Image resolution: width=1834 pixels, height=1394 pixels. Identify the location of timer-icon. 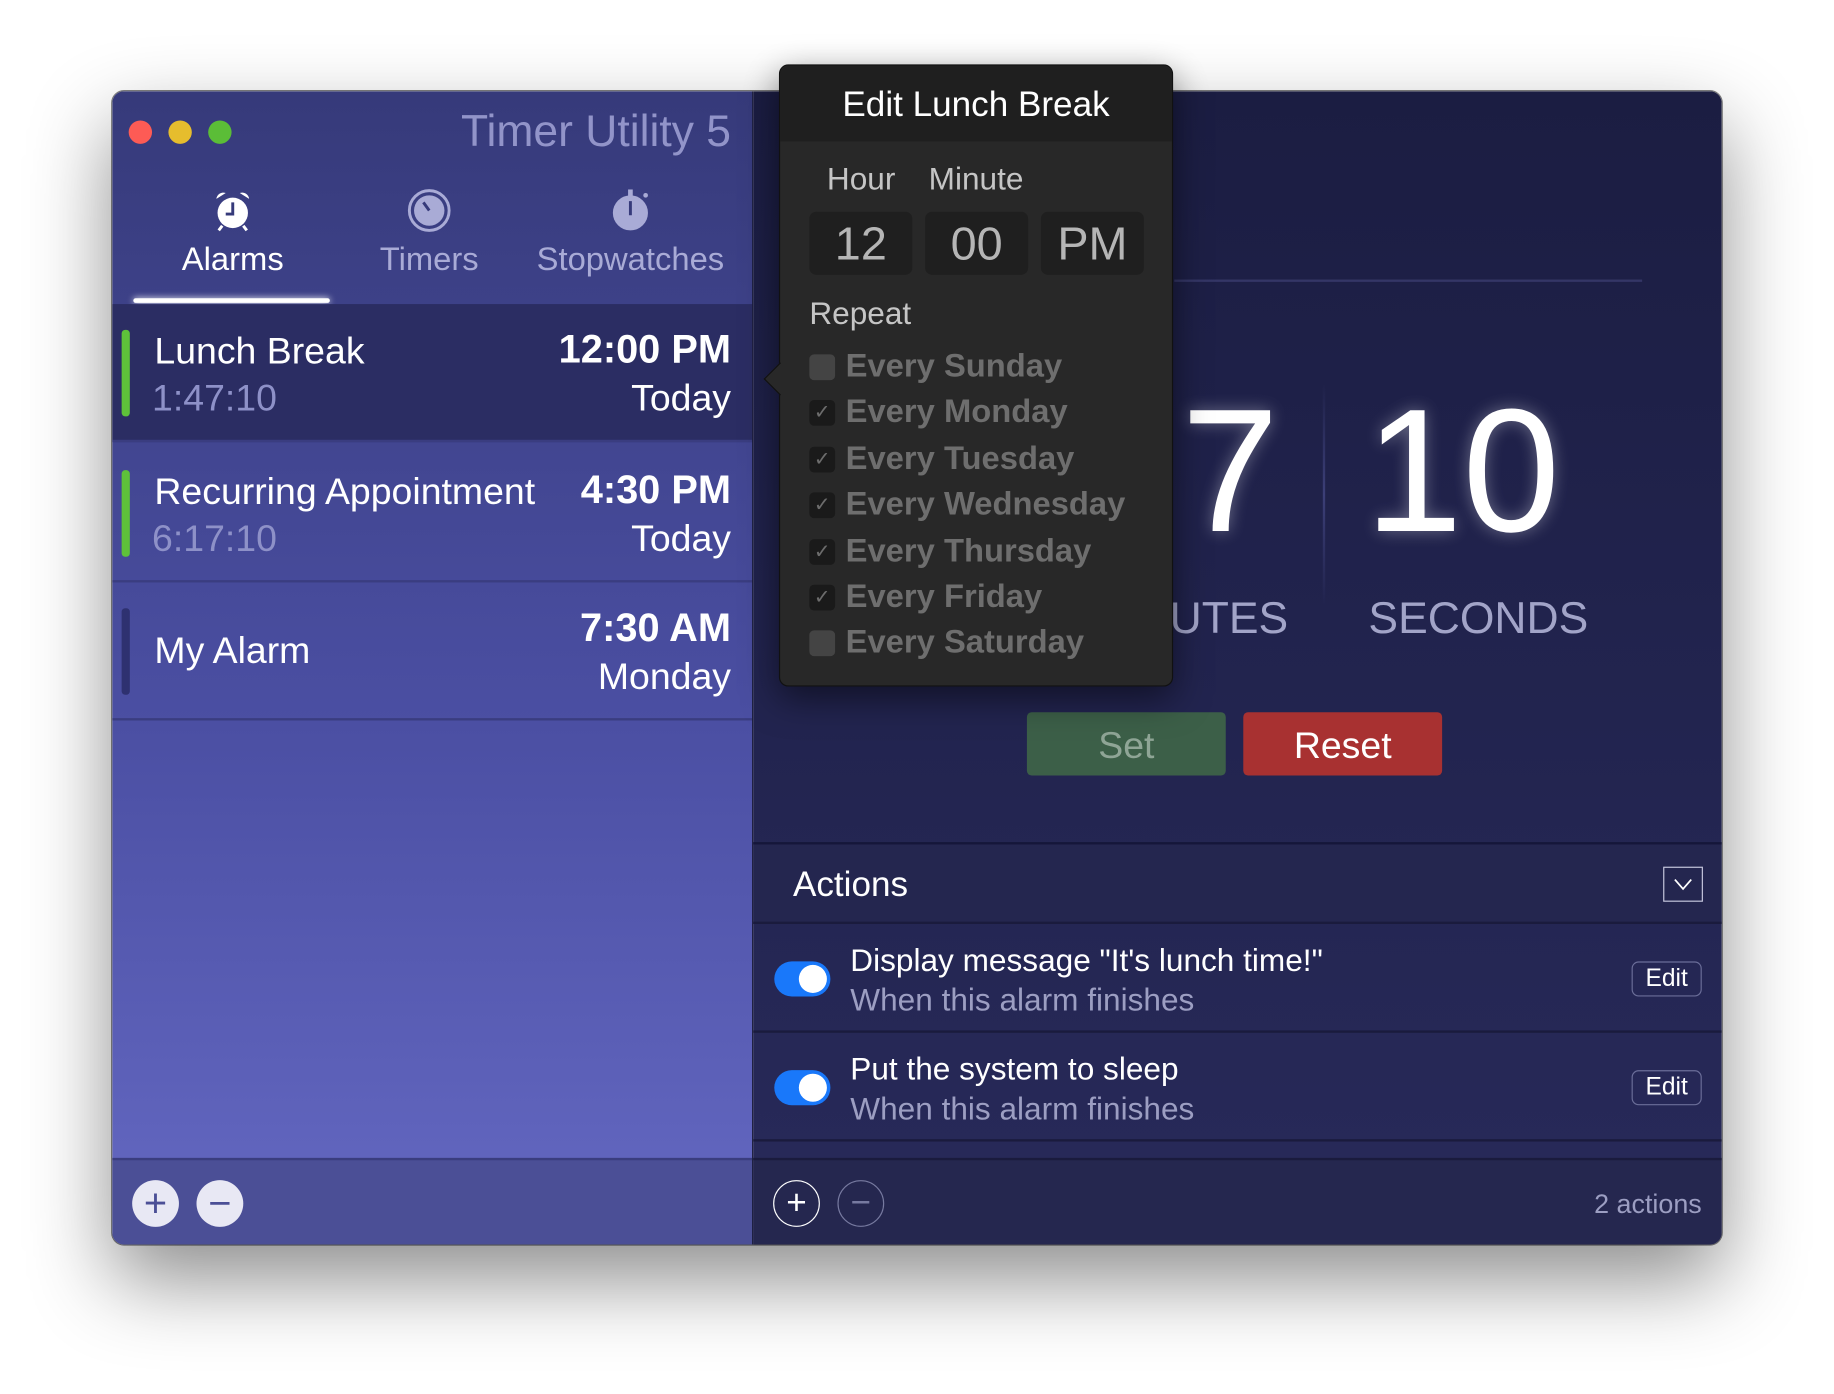
(429, 210).